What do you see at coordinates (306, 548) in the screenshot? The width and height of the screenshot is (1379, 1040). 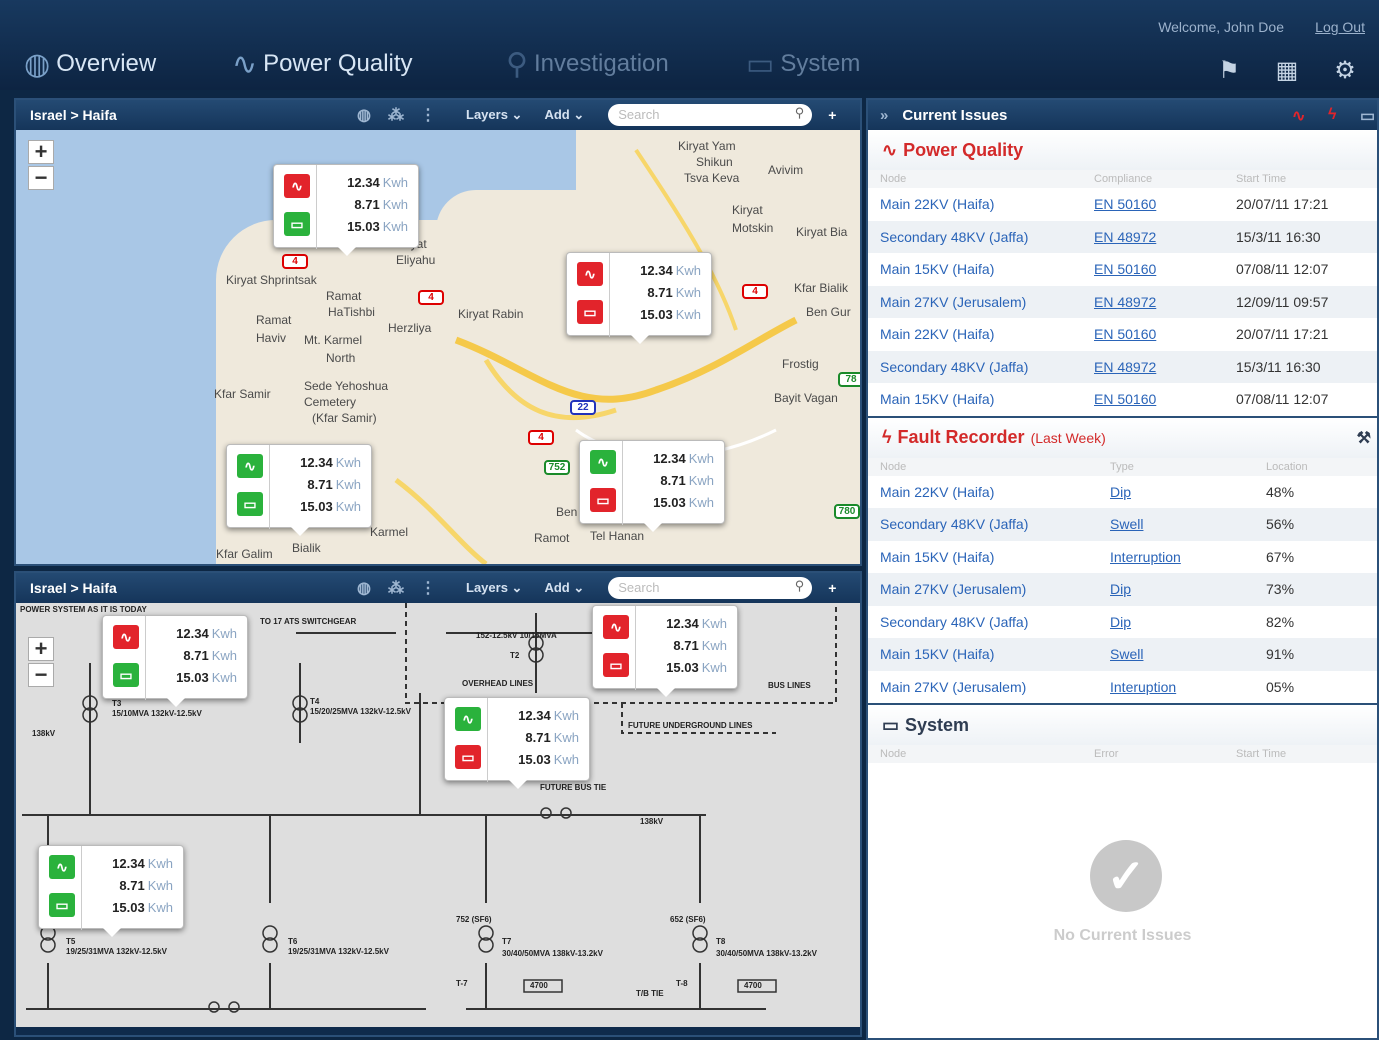 I see `map-place-label: Bialik` at bounding box center [306, 548].